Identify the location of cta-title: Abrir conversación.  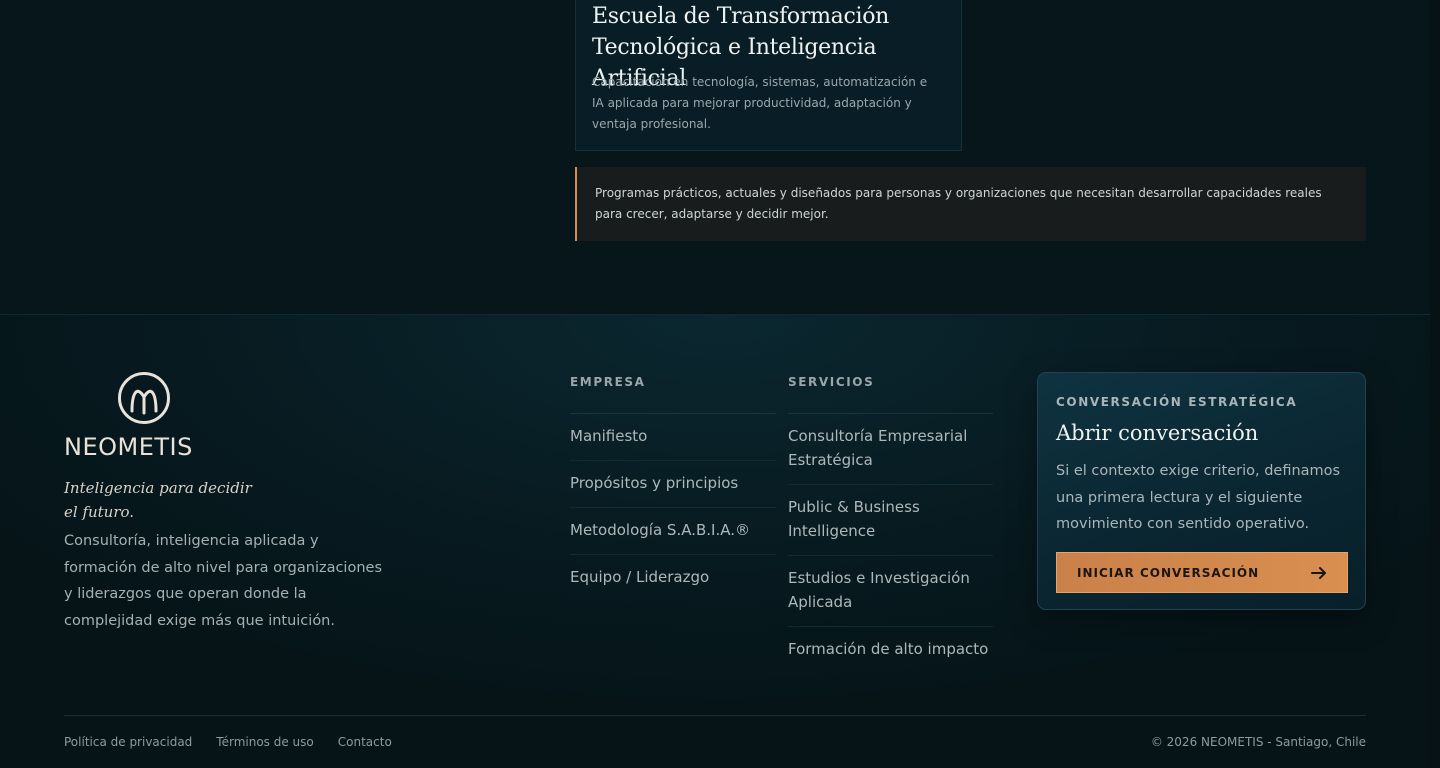
(1157, 433).